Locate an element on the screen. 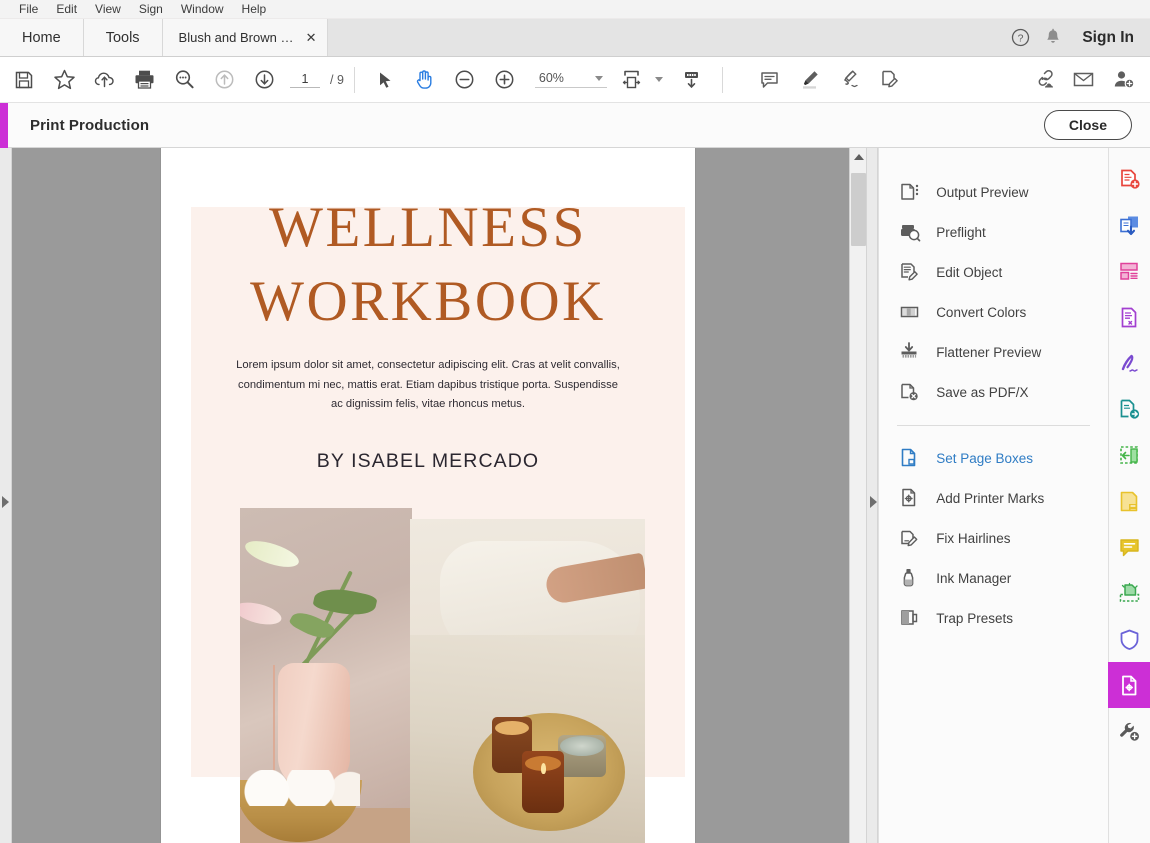 This screenshot has width=1150, height=843. tools-rail is located at coordinates (1128, 495).